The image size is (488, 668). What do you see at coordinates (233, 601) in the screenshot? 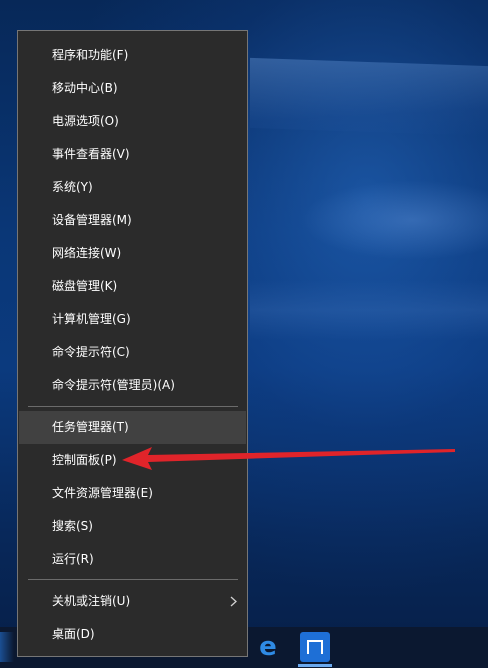
I see `chevron-right-icon` at bounding box center [233, 601].